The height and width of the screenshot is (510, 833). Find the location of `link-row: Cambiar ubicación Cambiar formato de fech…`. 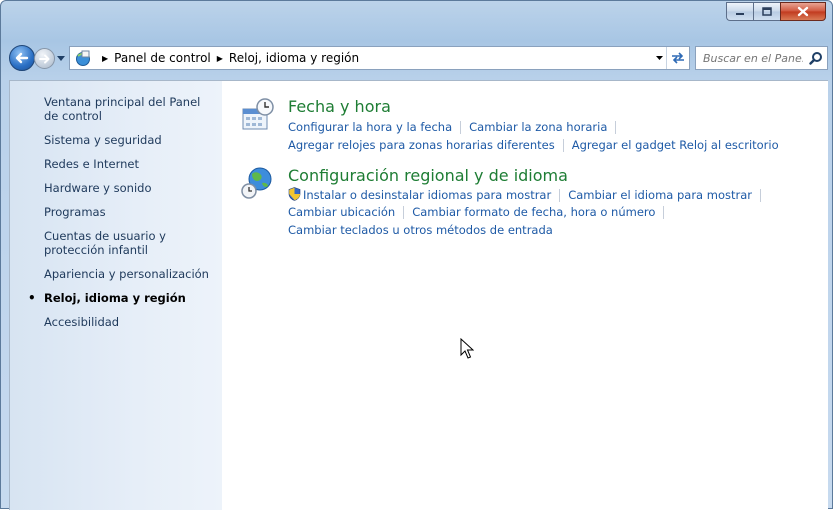

link-row: Cambiar ubicación Cambiar formato de fech… is located at coordinates (480, 212).